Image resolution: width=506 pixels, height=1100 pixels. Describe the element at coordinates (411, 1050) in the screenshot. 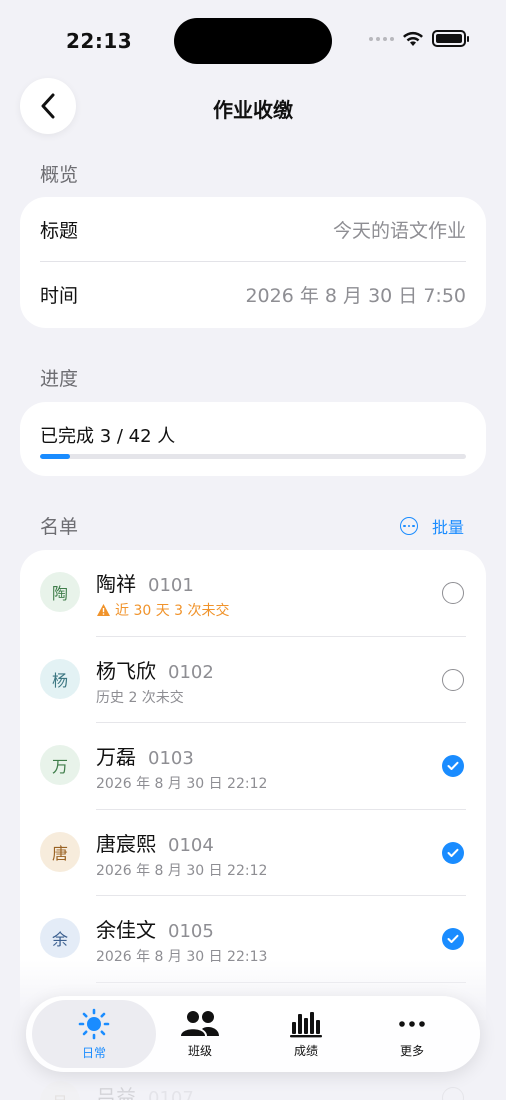

I see `tab-label: 更多` at that location.